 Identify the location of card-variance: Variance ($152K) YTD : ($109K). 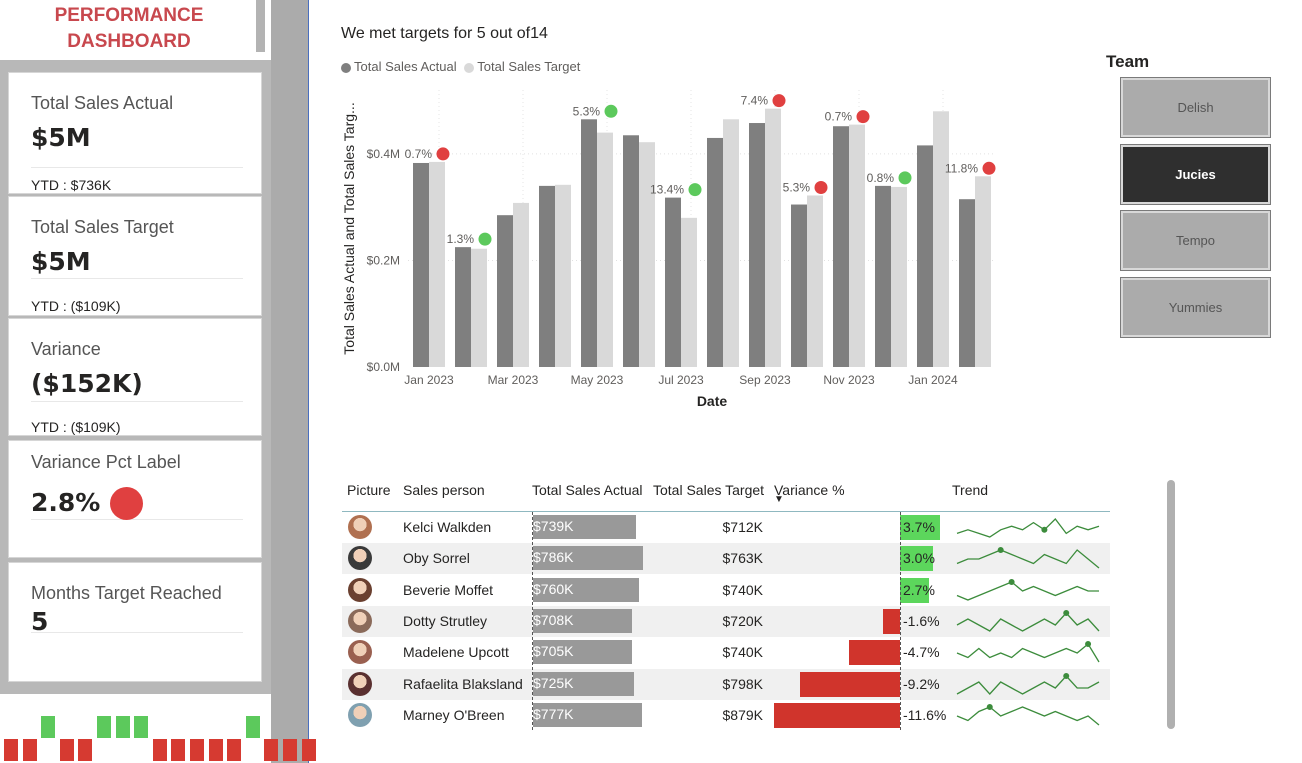
(135, 377).